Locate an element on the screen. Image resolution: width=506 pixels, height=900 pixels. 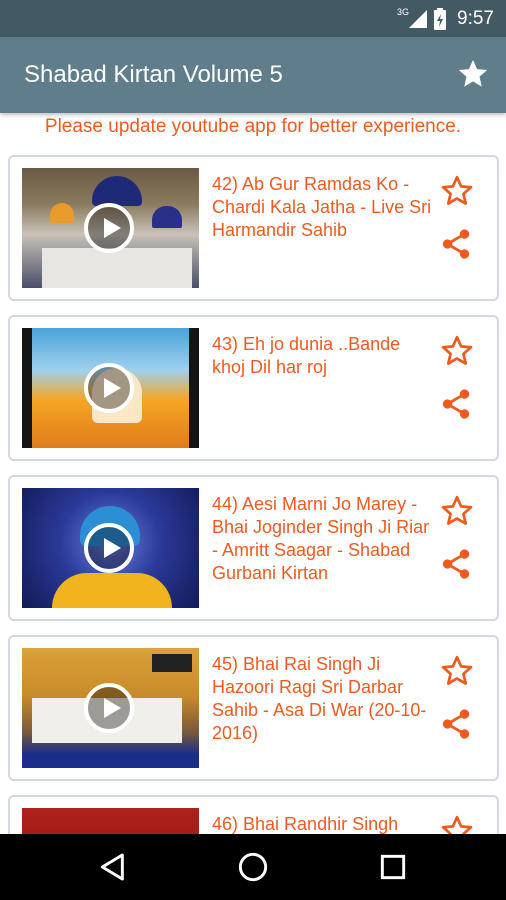
status-icons: 3G 9:57 is located at coordinates (445, 18).